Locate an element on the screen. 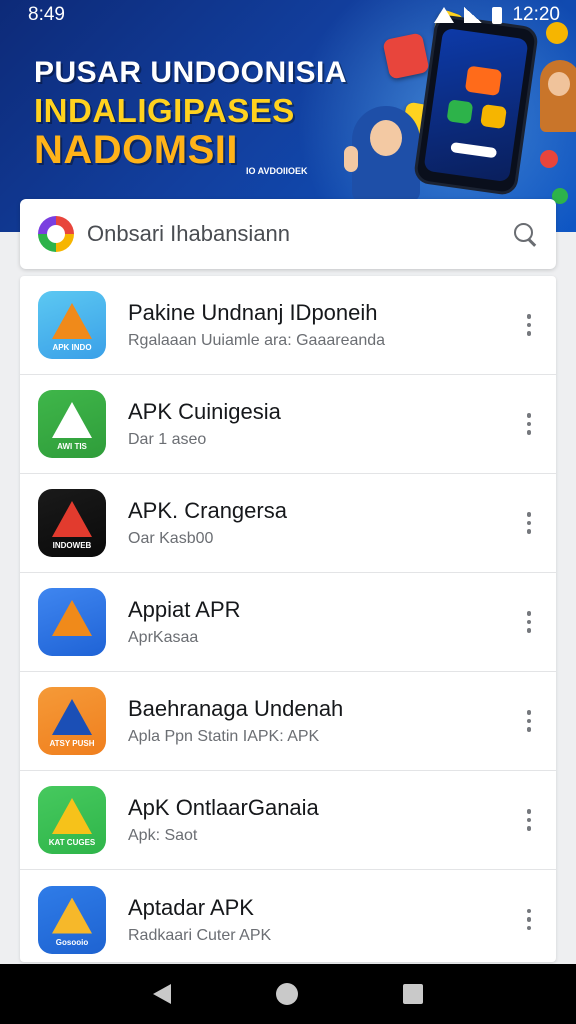 The image size is (576, 1024). app-icon-caption: KAT CUGES is located at coordinates (72, 842).